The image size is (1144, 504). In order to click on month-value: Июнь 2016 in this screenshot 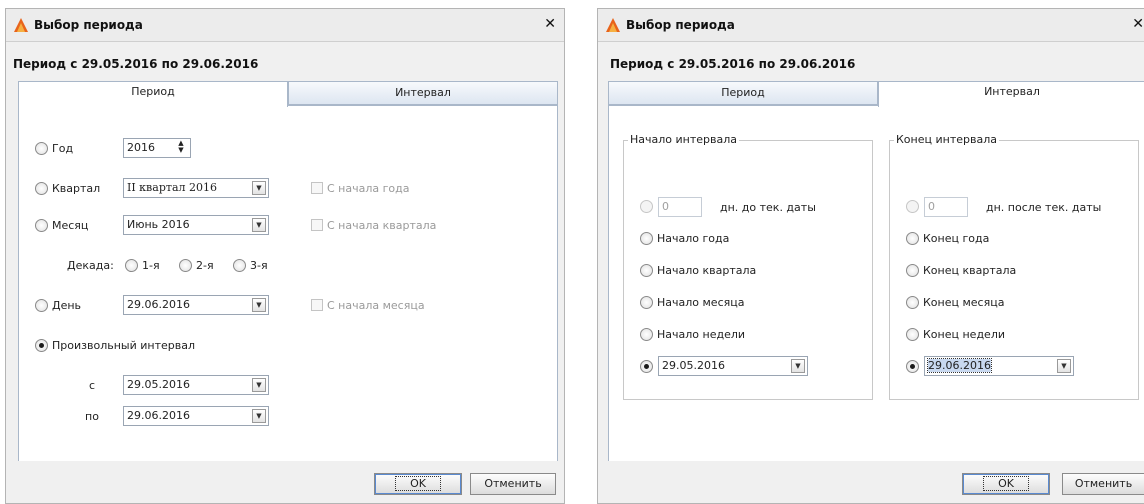, I will do `click(158, 224)`.